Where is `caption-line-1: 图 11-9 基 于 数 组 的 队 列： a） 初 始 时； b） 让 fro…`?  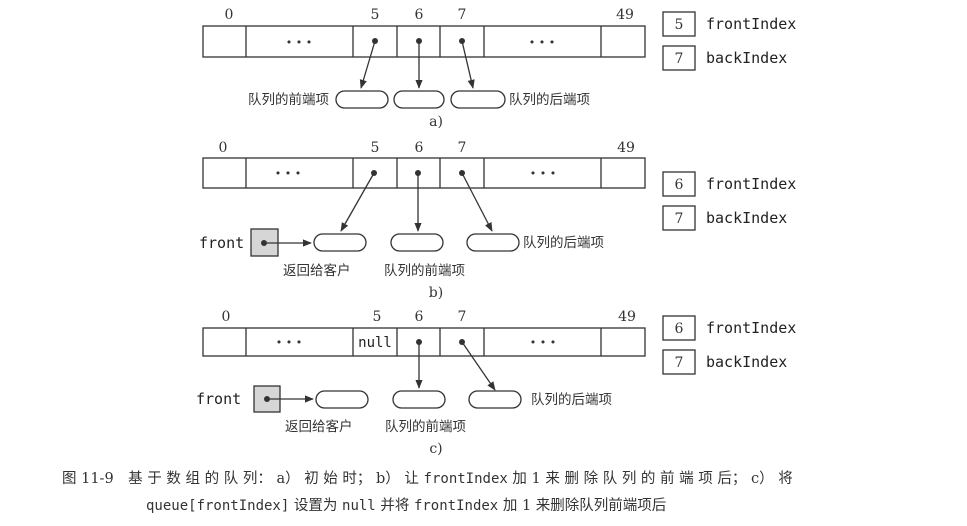 caption-line-1: 图 11-9 基 于 数 组 的 队 列： a） 初 始 时； b） 让 fro… is located at coordinates (427, 479).